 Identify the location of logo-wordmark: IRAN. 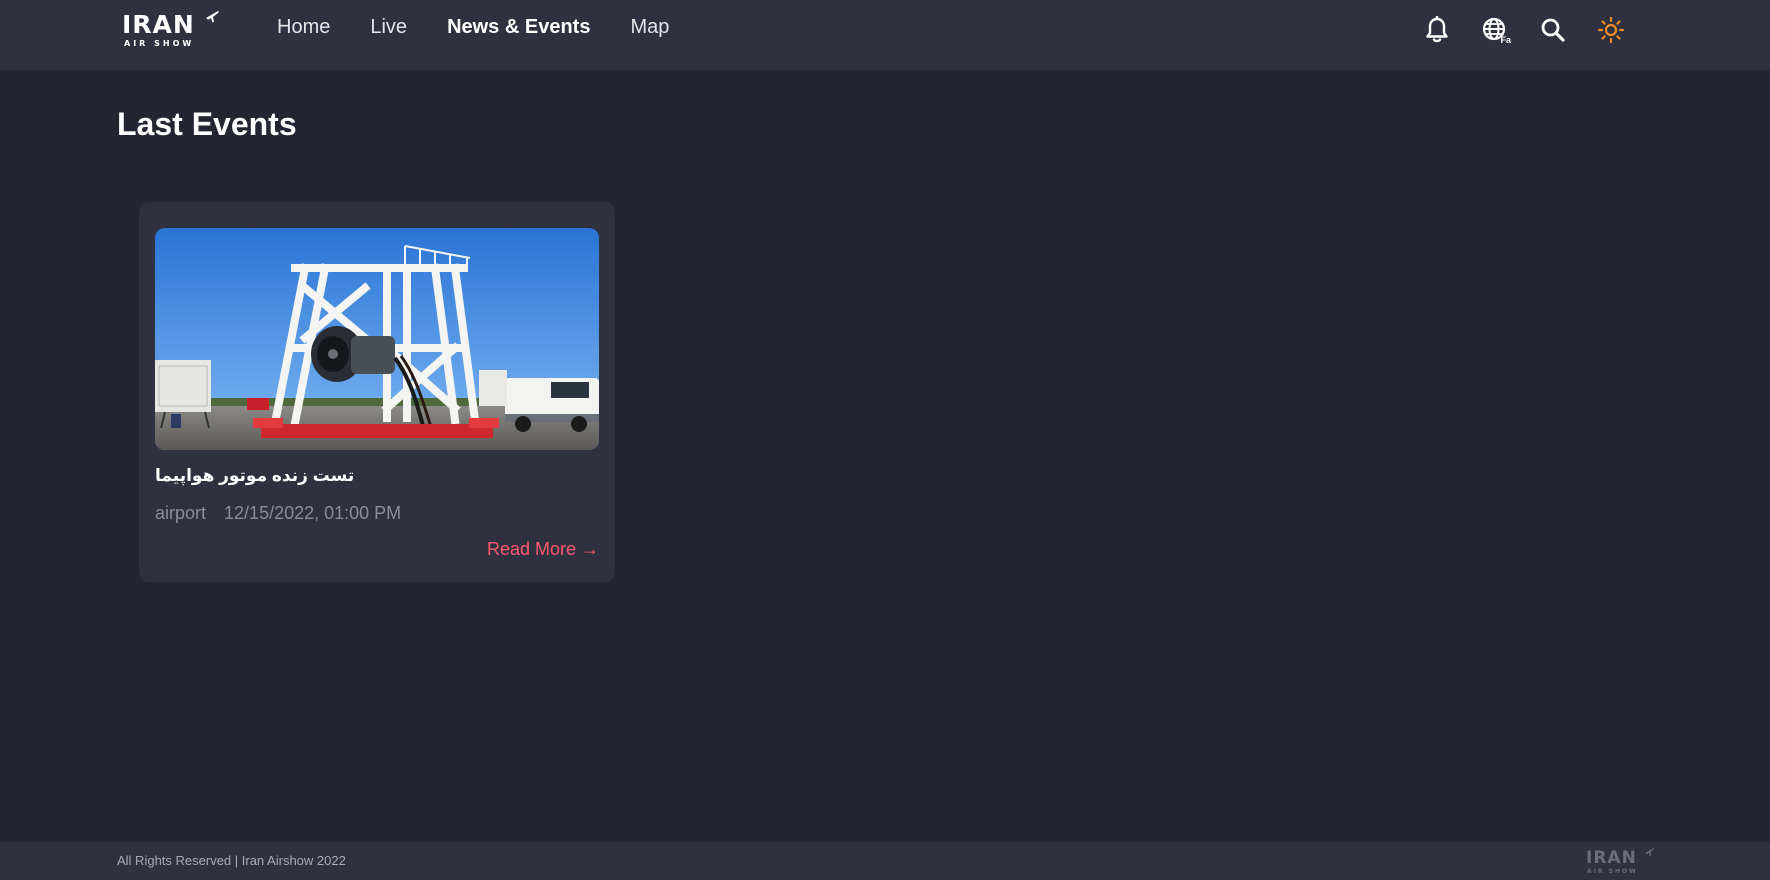
(158, 24).